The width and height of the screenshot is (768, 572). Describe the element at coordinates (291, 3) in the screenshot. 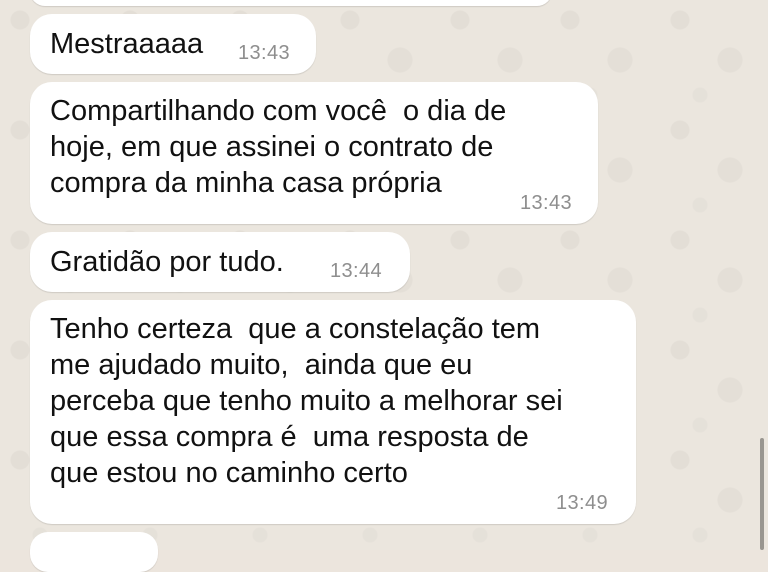

I see `previous-message-bubble` at that location.